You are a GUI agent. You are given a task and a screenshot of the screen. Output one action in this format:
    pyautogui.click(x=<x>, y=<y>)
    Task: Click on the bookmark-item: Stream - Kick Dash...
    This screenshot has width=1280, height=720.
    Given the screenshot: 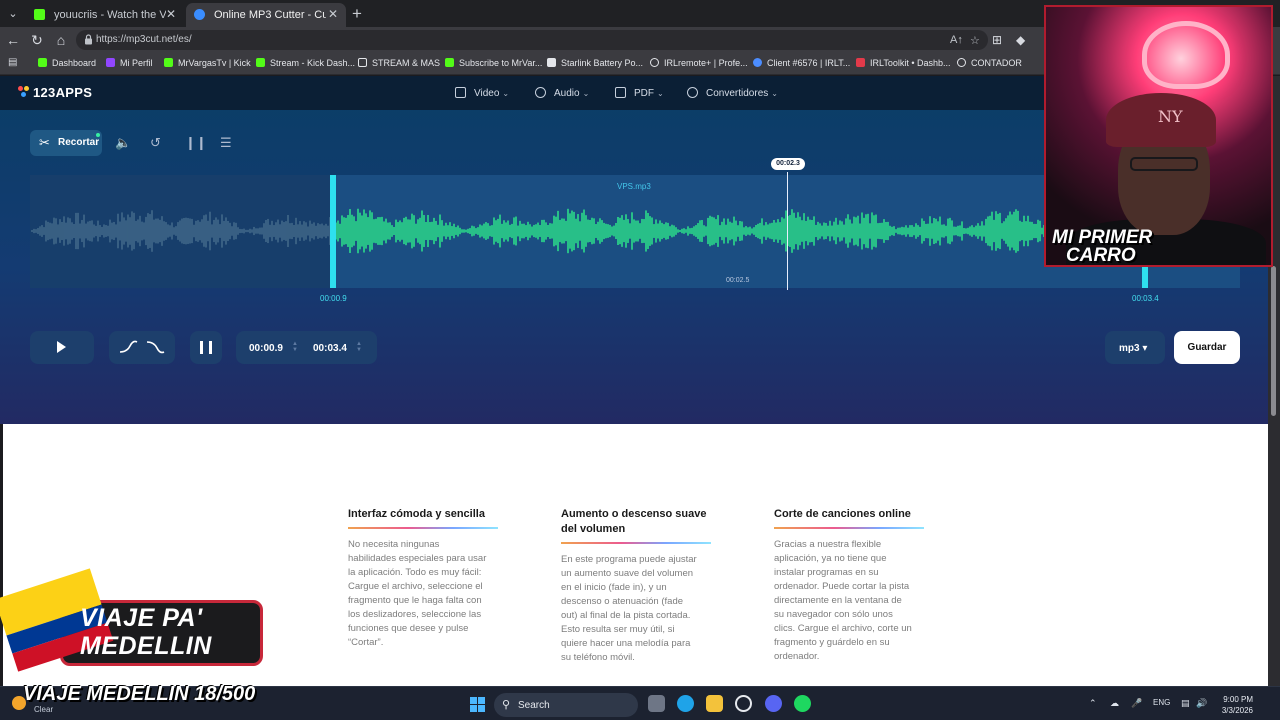 What is the action you would take?
    pyautogui.click(x=305, y=63)
    